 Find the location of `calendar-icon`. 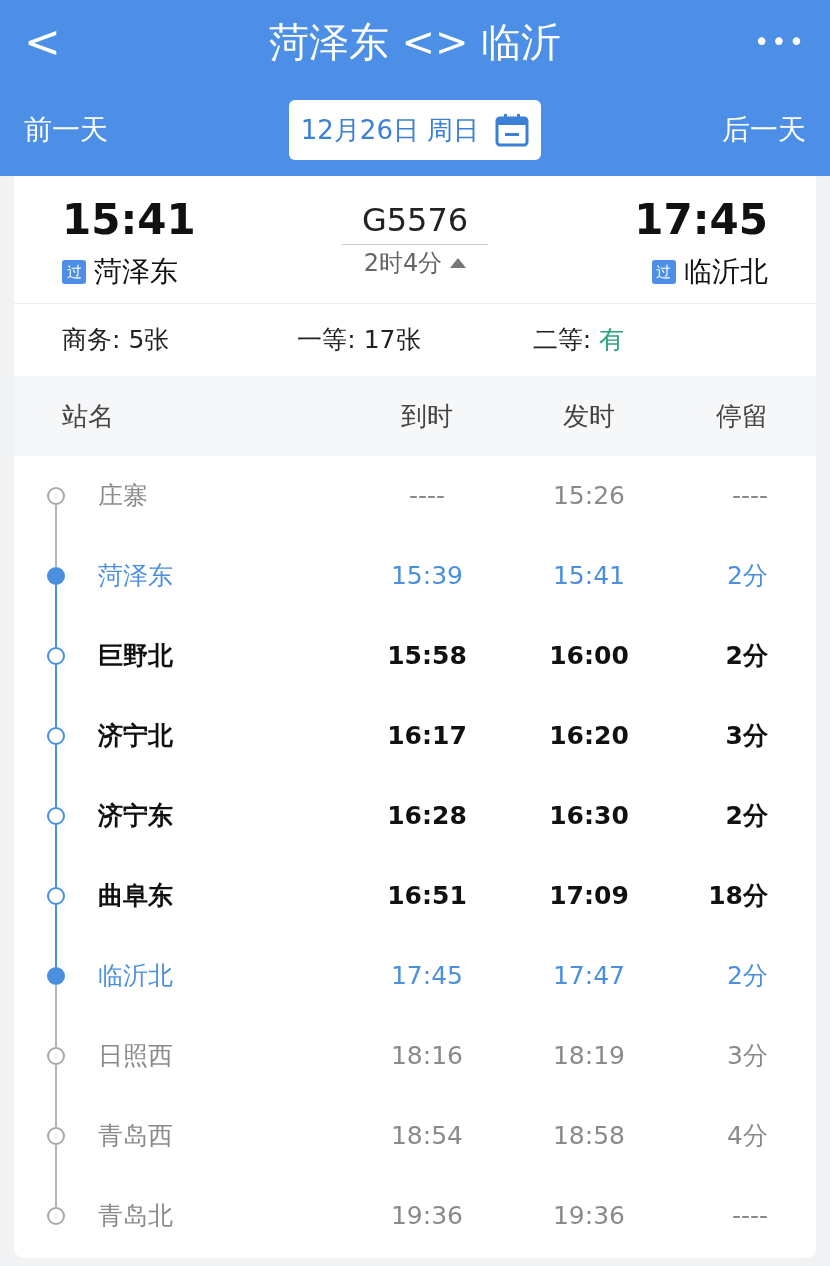

calendar-icon is located at coordinates (512, 130).